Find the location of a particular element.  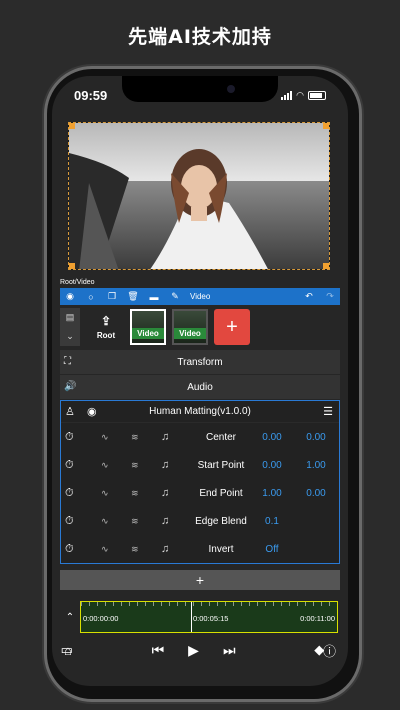

param-row: ⏱ ∿ ≋ ♫ Start Point 0.00 1.00 is located at coordinates (200, 465).